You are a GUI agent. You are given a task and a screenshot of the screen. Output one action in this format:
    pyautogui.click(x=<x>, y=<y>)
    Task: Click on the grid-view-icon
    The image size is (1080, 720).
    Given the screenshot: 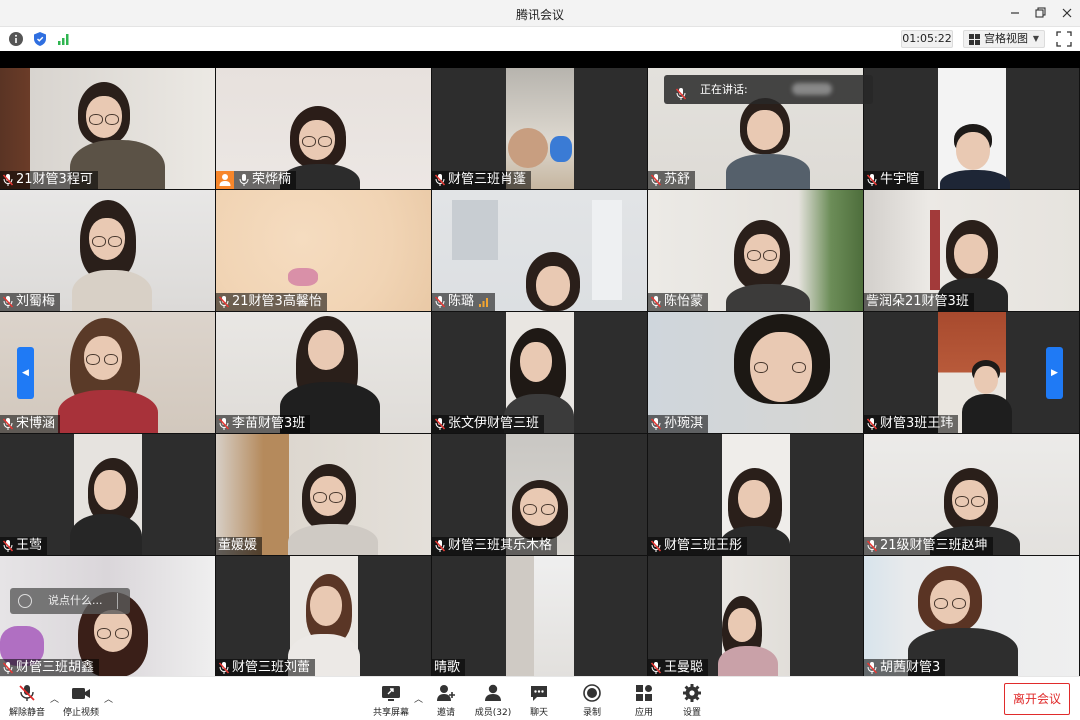 What is the action you would take?
    pyautogui.click(x=974, y=39)
    